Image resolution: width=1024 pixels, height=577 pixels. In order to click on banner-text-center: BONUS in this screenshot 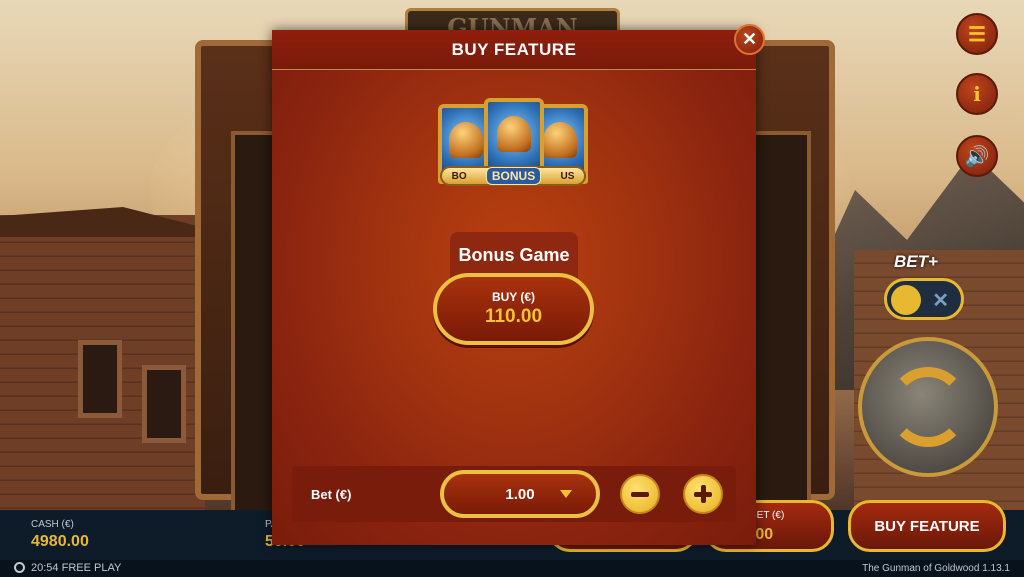, I will do `click(513, 176)`.